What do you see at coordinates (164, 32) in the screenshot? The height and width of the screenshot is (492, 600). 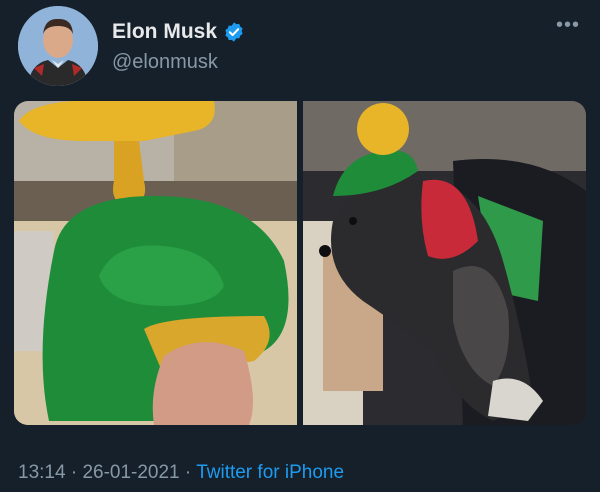 I see `author-display-name: Elon Musk` at bounding box center [164, 32].